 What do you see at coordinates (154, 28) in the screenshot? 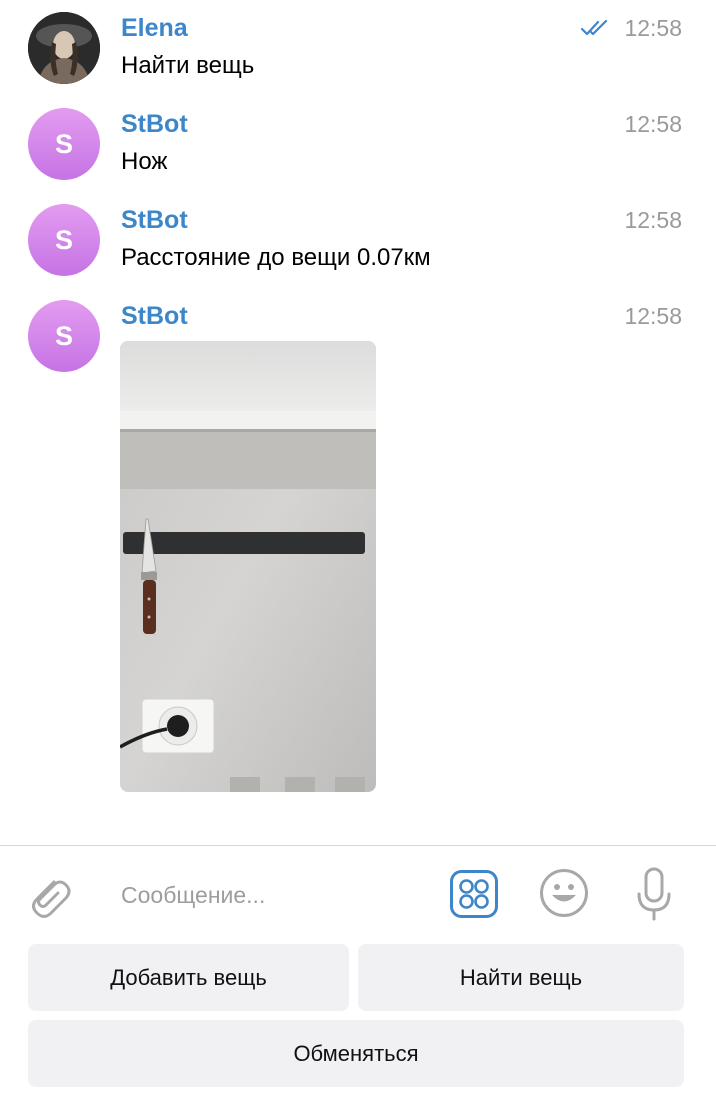
I see `sender-name: Elena` at bounding box center [154, 28].